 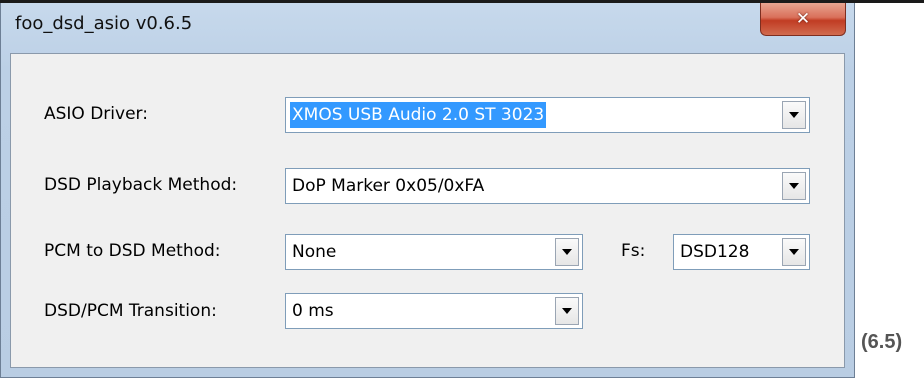 I want to click on title-bar: foo_dsd_asio v0.6.5 ✕, so click(x=427, y=28).